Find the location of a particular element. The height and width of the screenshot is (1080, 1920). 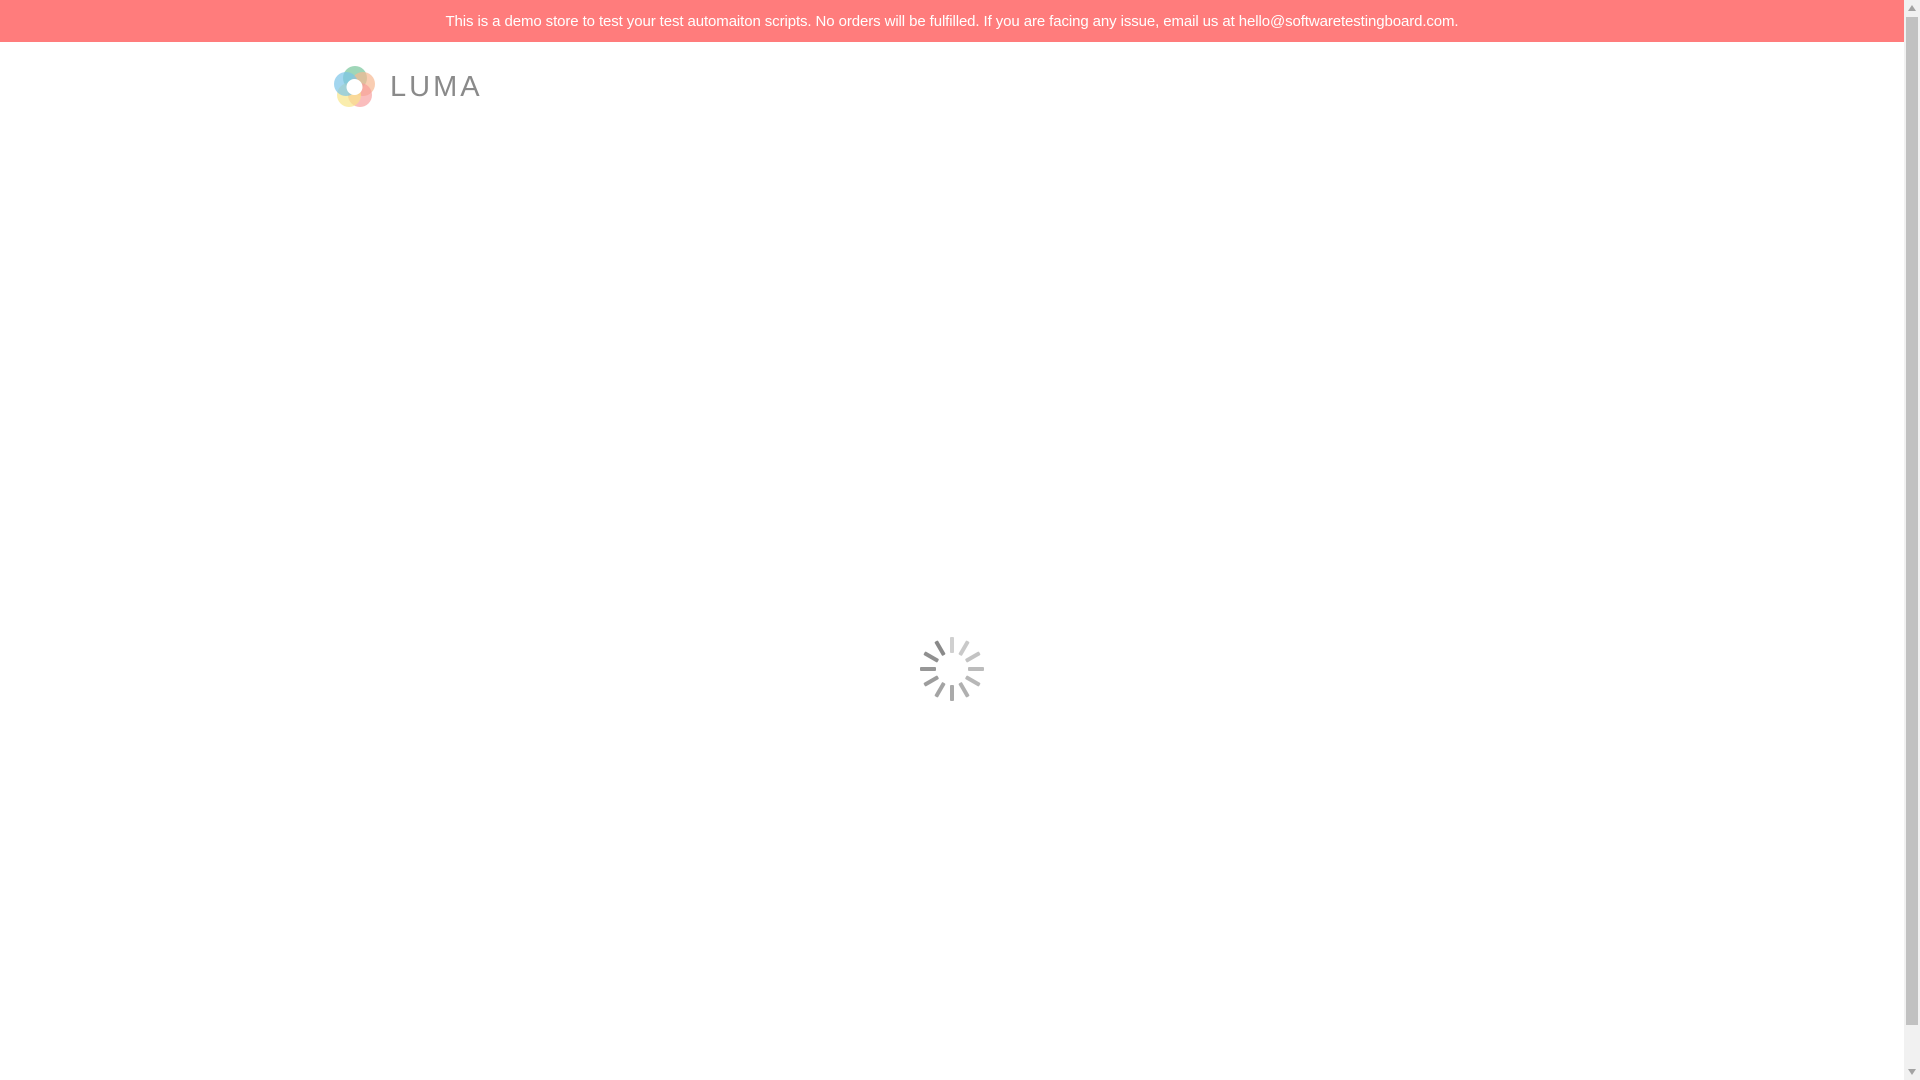

scroll-down-button is located at coordinates (1912, 1072).